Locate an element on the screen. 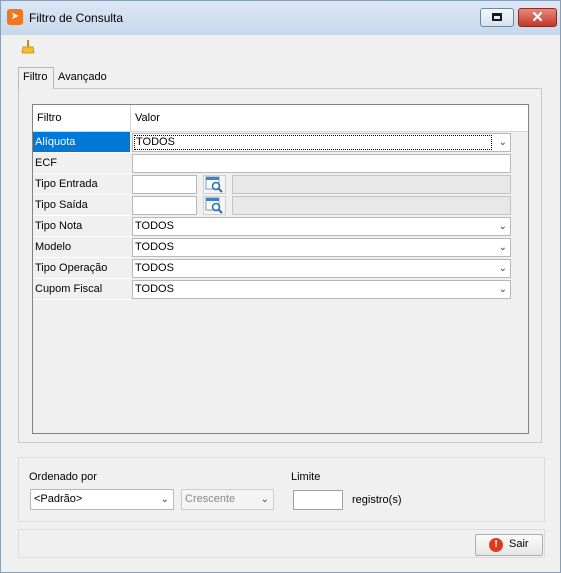 The width and height of the screenshot is (561, 573). grid-row-tipo-nota: Tipo Nota TODOS ⌄ is located at coordinates (280, 226).